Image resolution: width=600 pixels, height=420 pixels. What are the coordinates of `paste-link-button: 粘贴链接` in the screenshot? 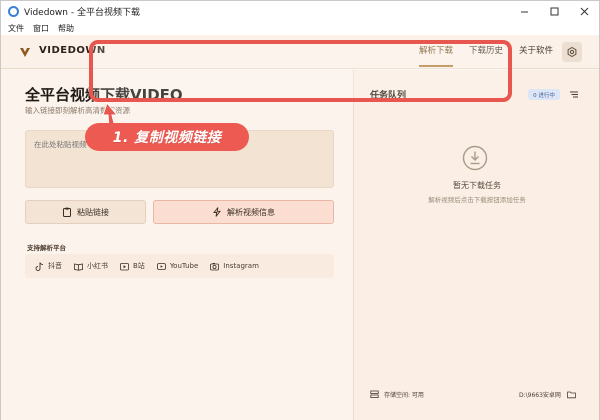 It's located at (85, 212).